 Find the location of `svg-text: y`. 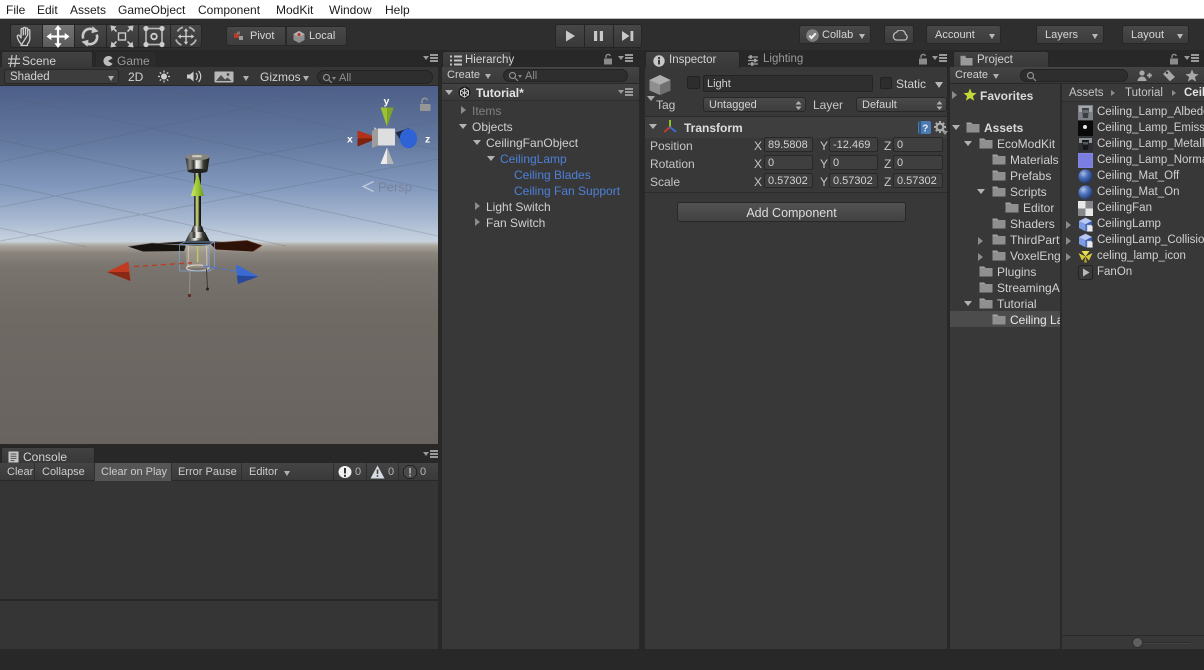

svg-text: y is located at coordinates (387, 102).